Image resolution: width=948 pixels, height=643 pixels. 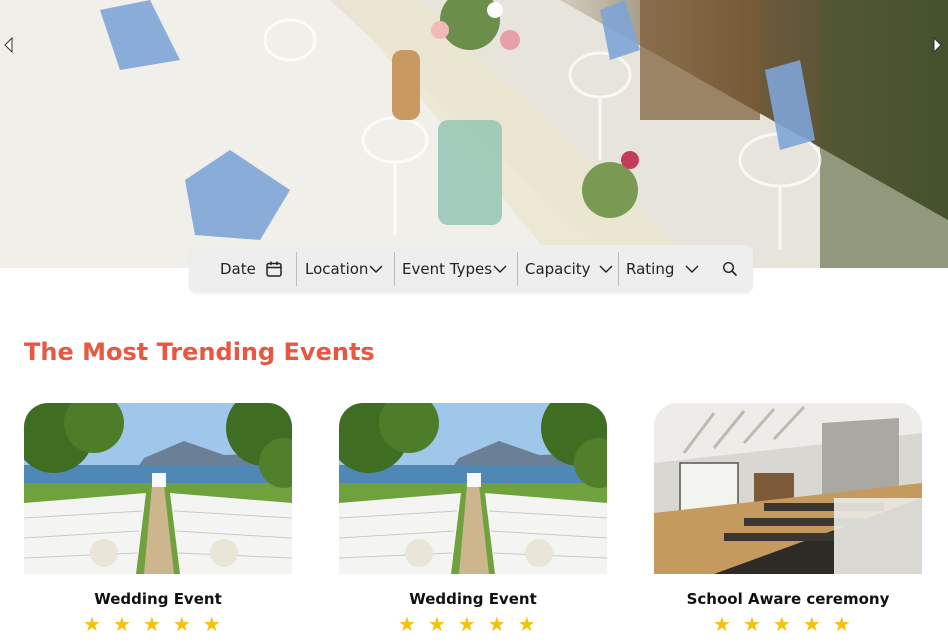 I want to click on event-types-filter: Event Types, so click(x=456, y=269).